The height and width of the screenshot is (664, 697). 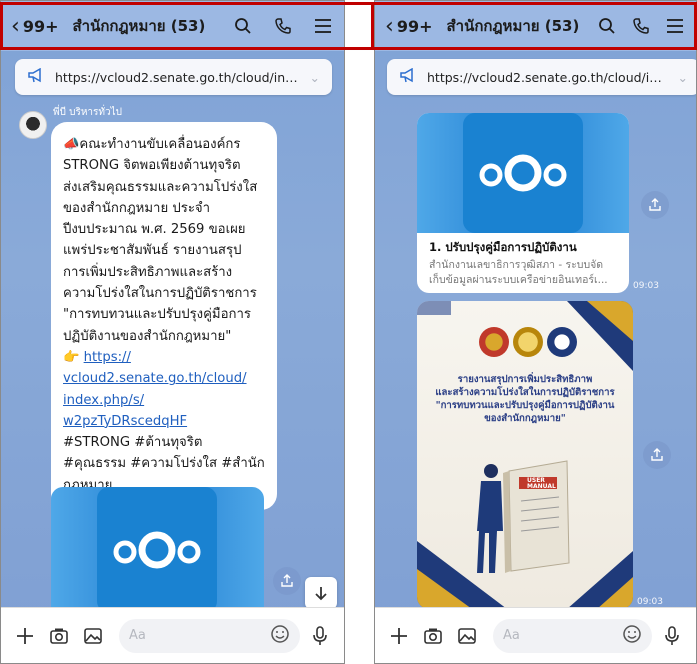 I want to click on nextcloud-preview-image, so click(x=523, y=173).